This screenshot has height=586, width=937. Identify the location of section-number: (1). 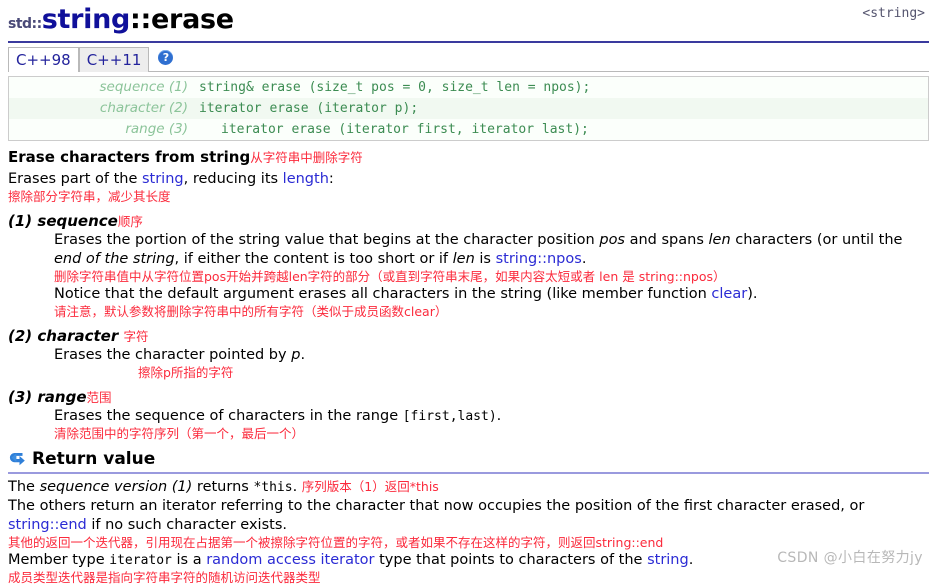
(20, 221).